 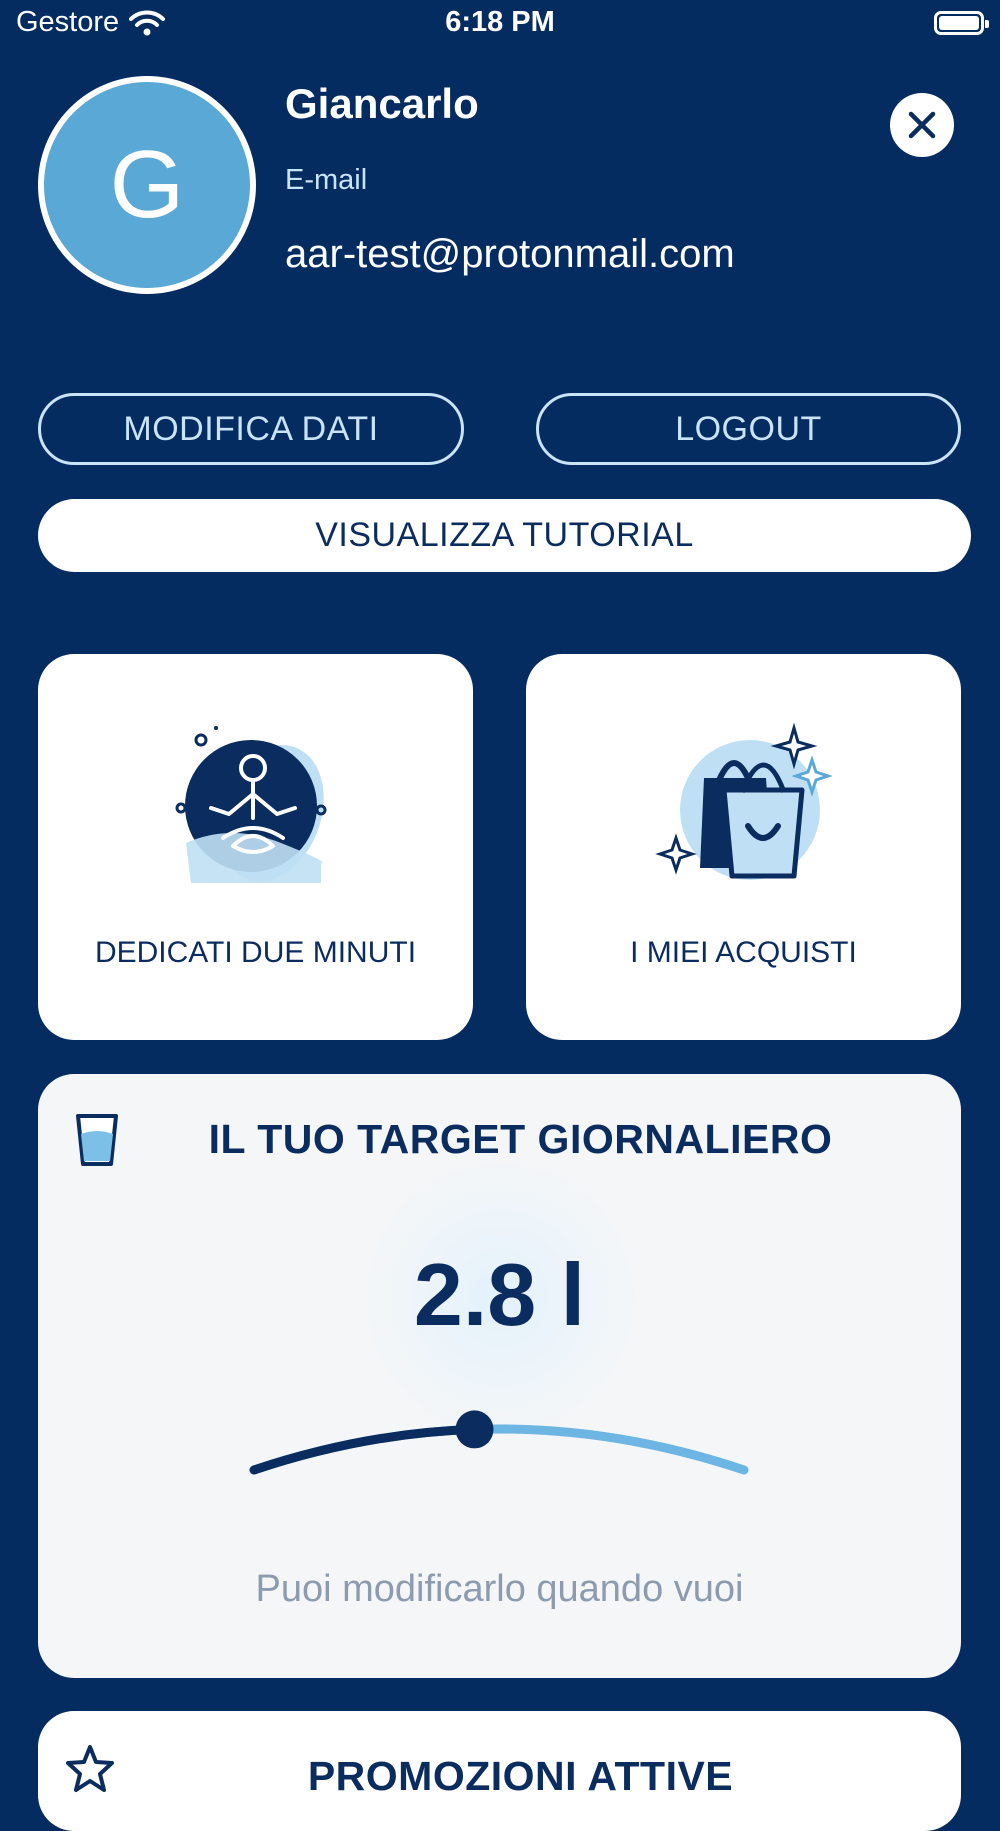 I want to click on avatar: G, so click(x=147, y=185).